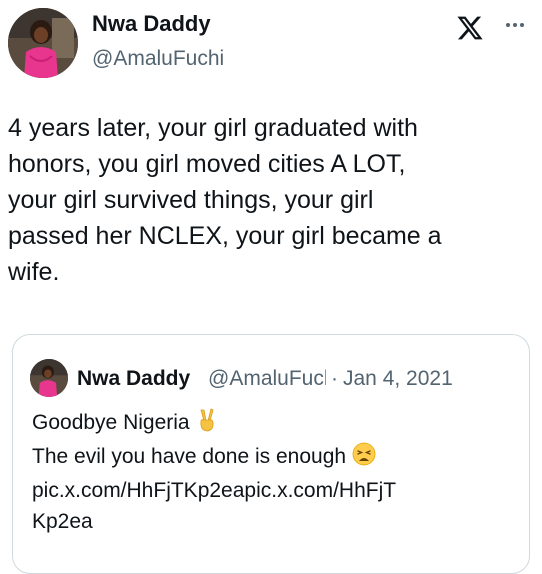 This screenshot has width=542, height=574. What do you see at coordinates (207, 424) in the screenshot?
I see `victory-hand-emoji` at bounding box center [207, 424].